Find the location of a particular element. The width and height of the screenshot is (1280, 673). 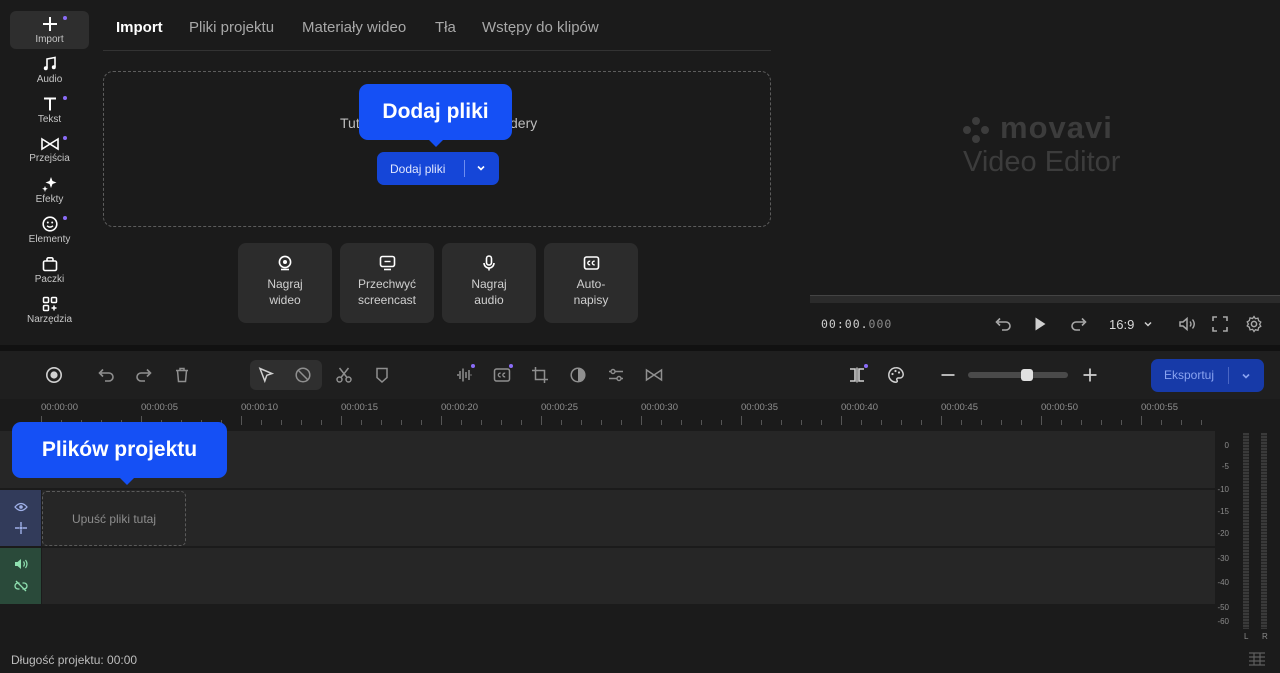

audio-track is located at coordinates (628, 576).